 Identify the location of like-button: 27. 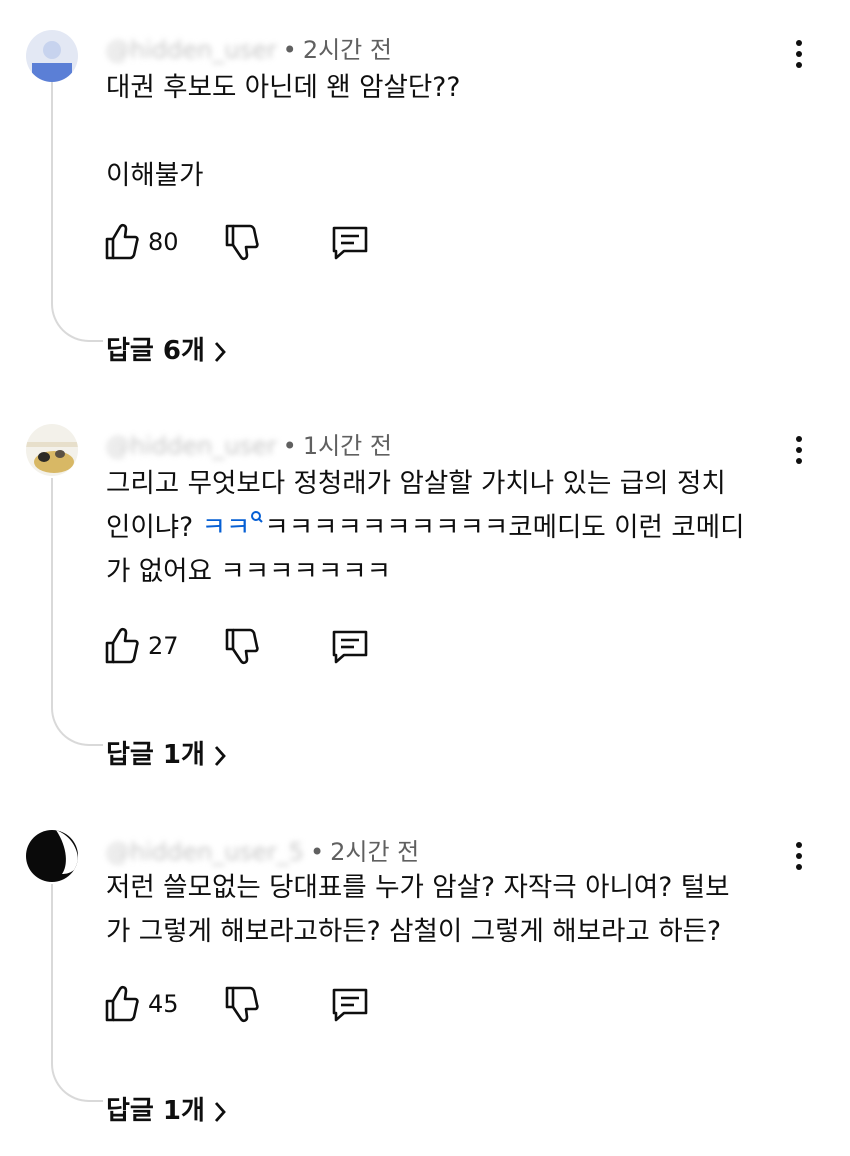
(141, 646).